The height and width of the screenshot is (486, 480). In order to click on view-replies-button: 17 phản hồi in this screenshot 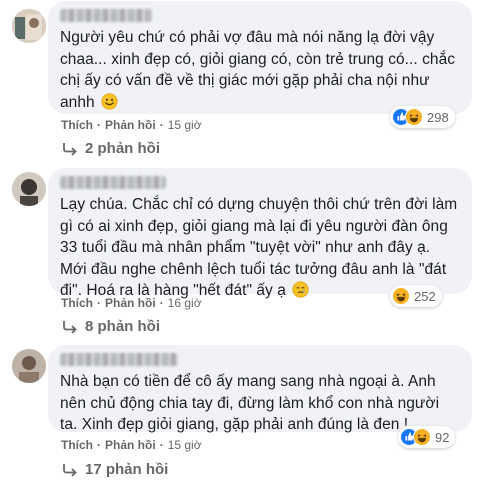, I will do `click(115, 469)`.